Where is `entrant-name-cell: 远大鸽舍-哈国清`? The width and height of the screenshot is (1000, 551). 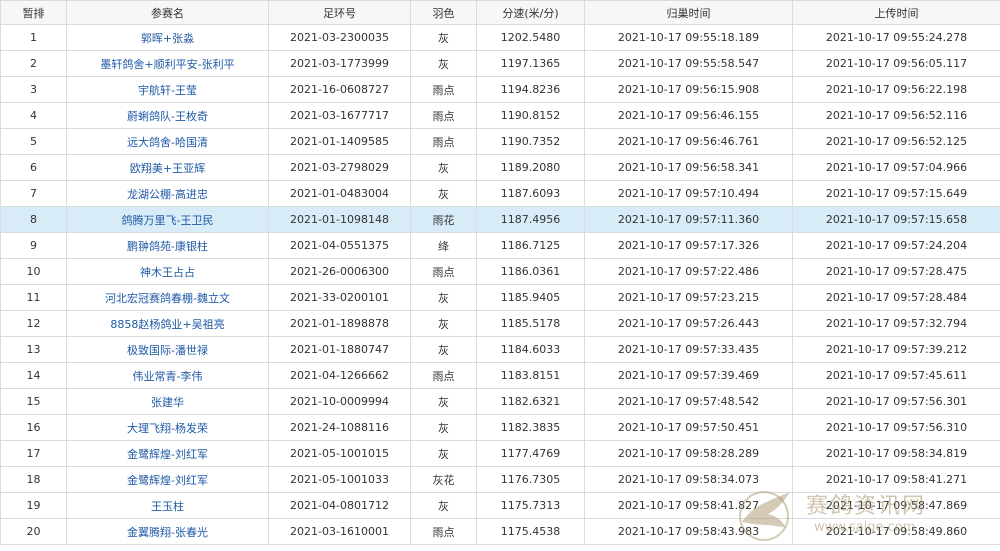 entrant-name-cell: 远大鸽舍-哈国清 is located at coordinates (167, 141).